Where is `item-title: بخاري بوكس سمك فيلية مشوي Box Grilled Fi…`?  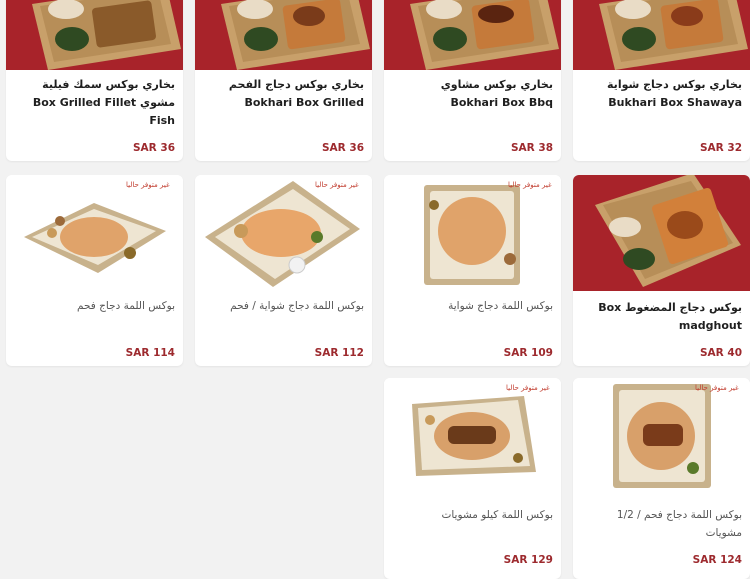
item-title: بخاري بوكس سمك فيلية مشوي Box Grilled Fi… is located at coordinates (103, 102).